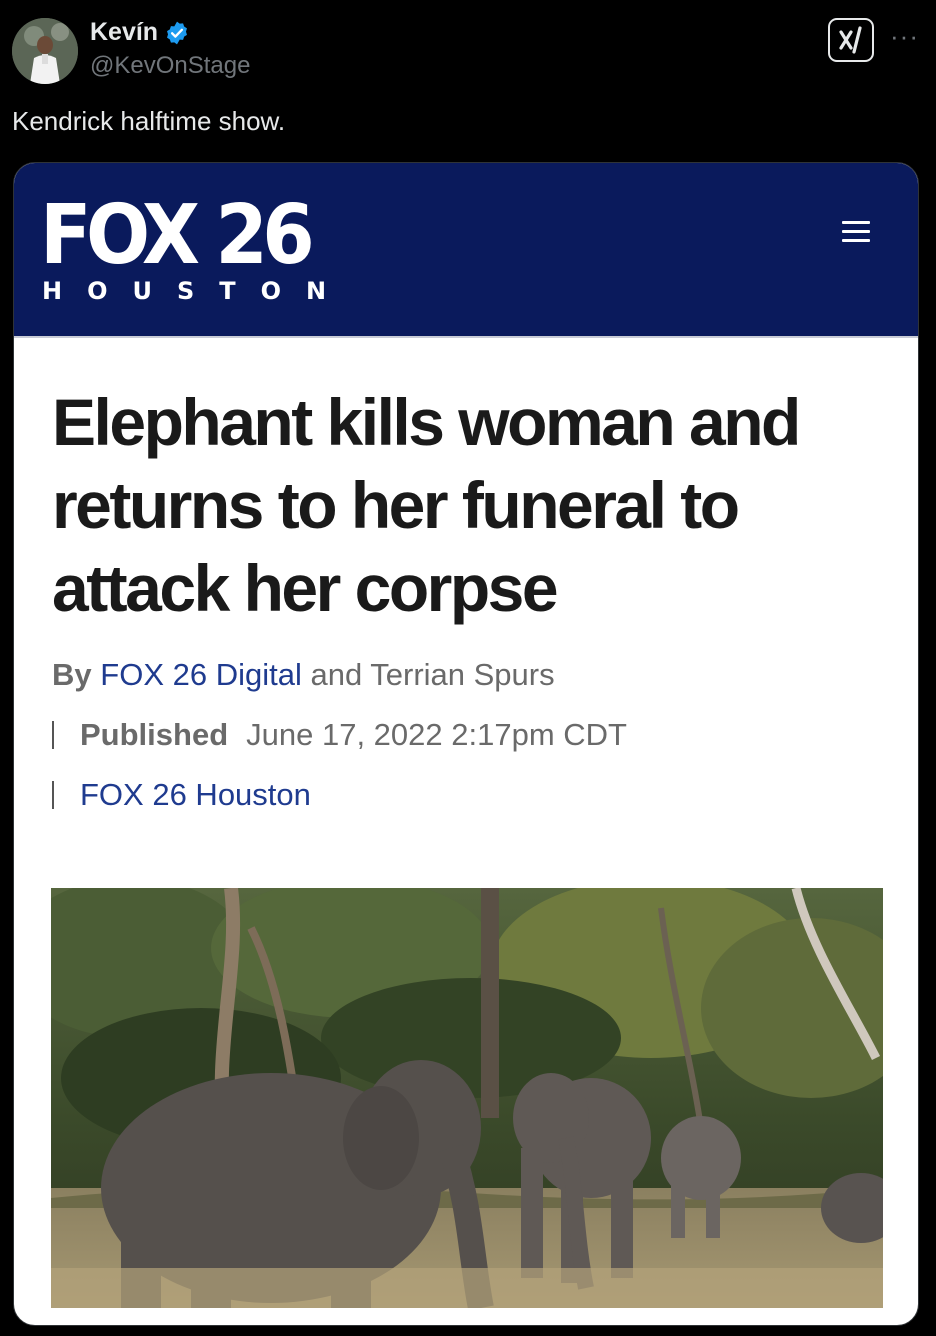 The height and width of the screenshot is (1336, 936). Describe the element at coordinates (72, 674) in the screenshot. I see `byline-prefix: By` at that location.